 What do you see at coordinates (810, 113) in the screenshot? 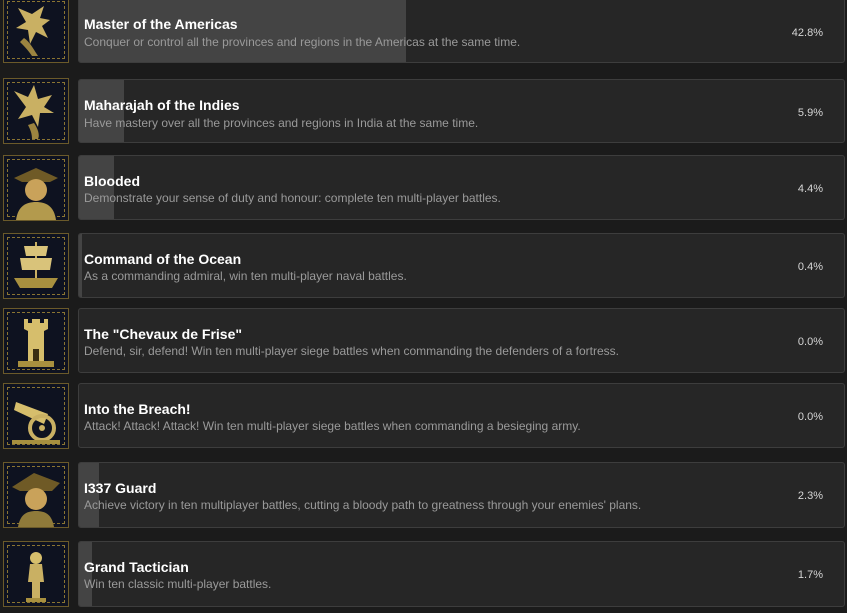
I see `unlock-percentage: 5.9%` at bounding box center [810, 113].